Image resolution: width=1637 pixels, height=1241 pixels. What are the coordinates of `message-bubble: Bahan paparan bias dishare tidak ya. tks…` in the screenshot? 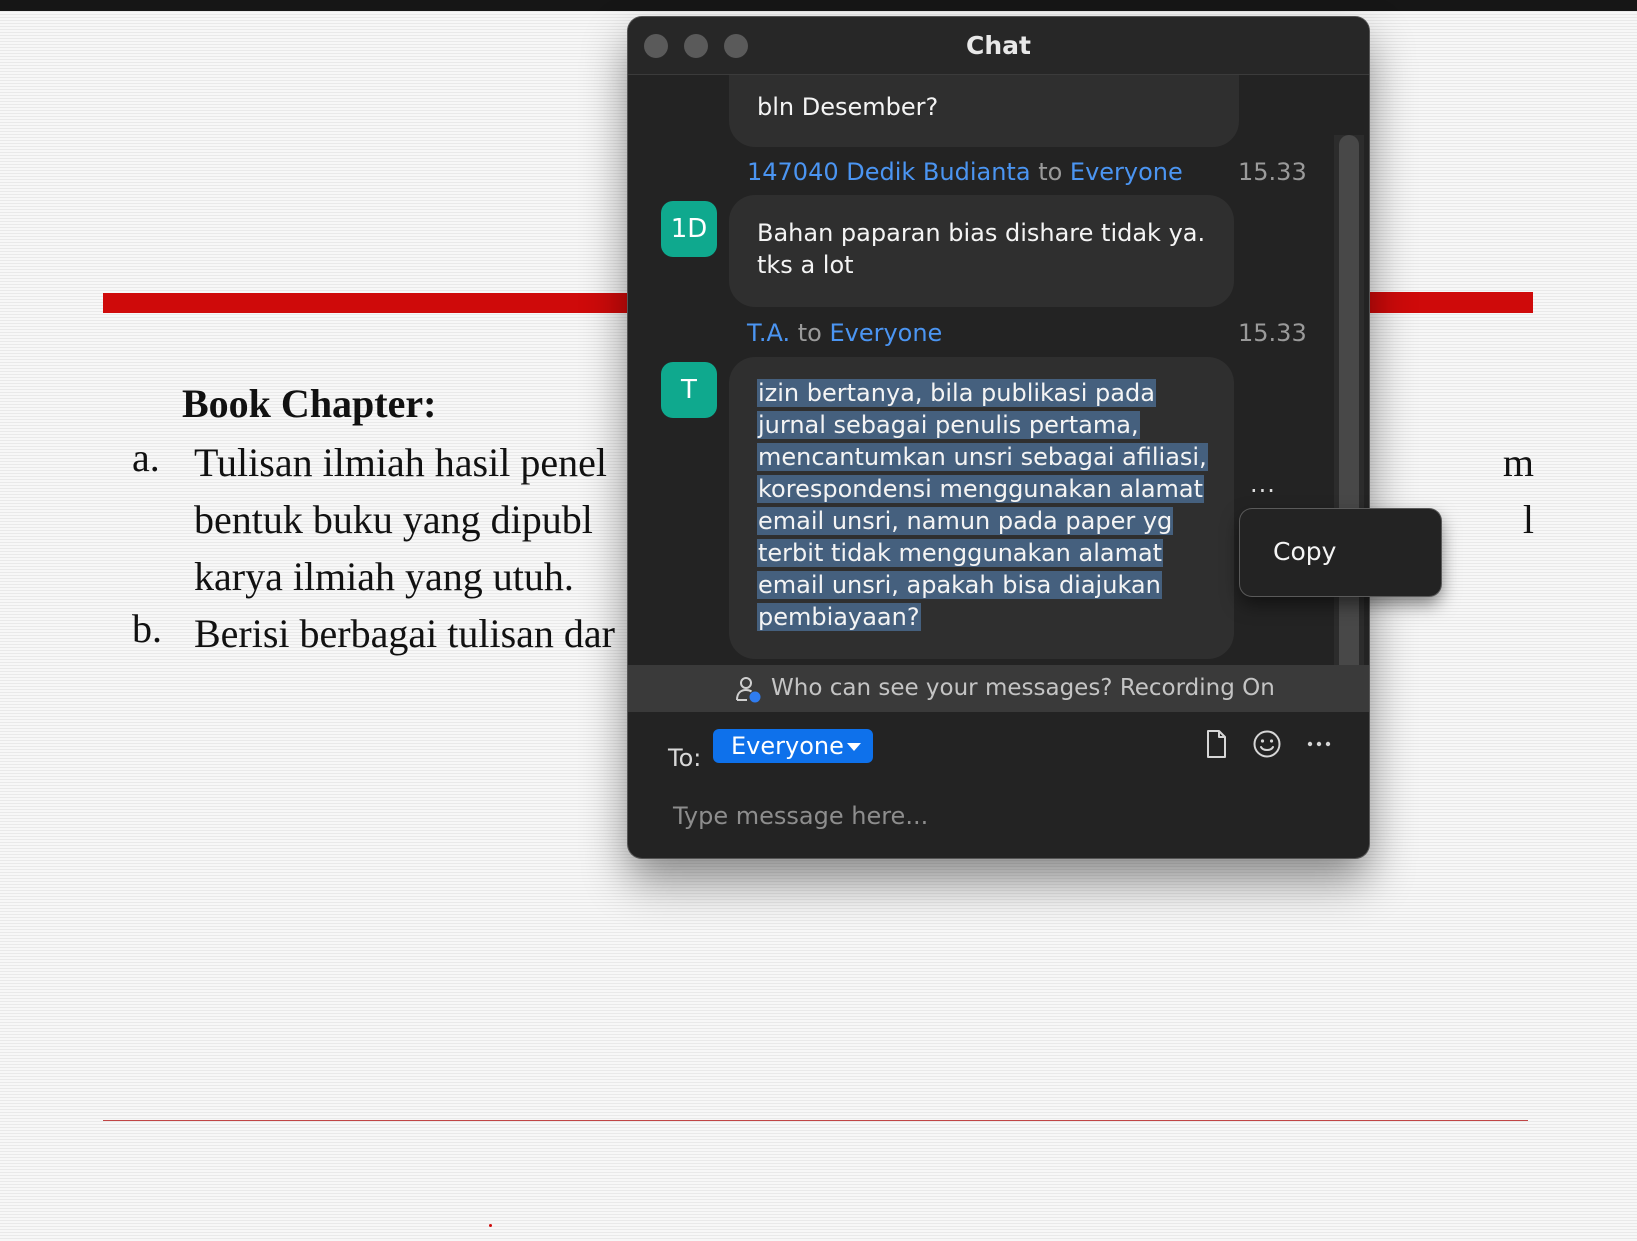 It's located at (981, 251).